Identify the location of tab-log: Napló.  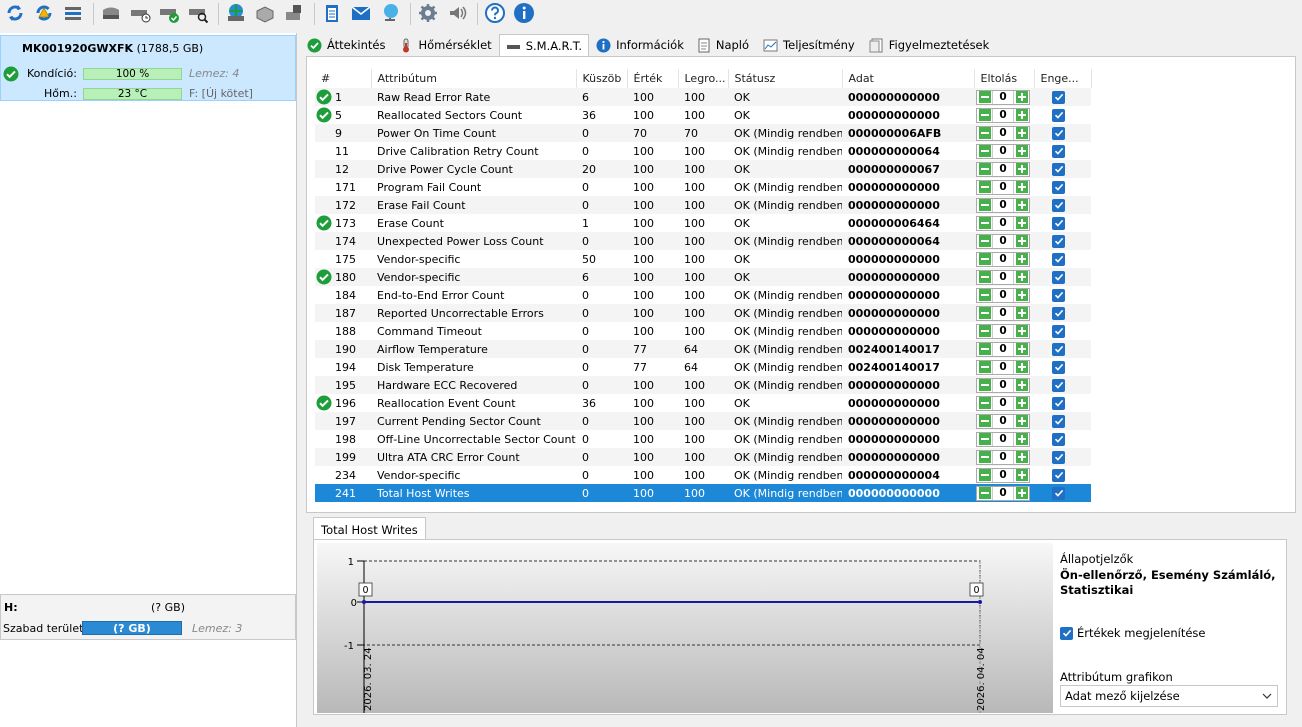
(723, 45).